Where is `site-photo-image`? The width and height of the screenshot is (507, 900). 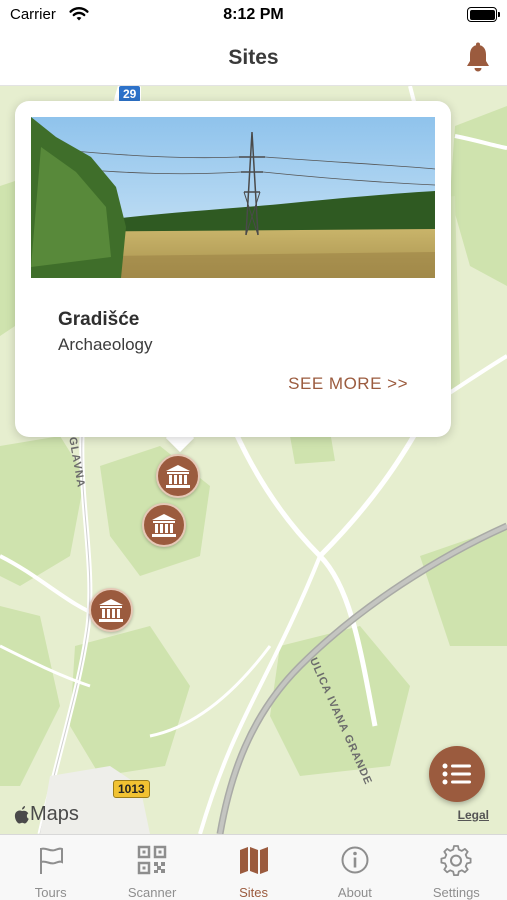
site-photo-image is located at coordinates (233, 197).